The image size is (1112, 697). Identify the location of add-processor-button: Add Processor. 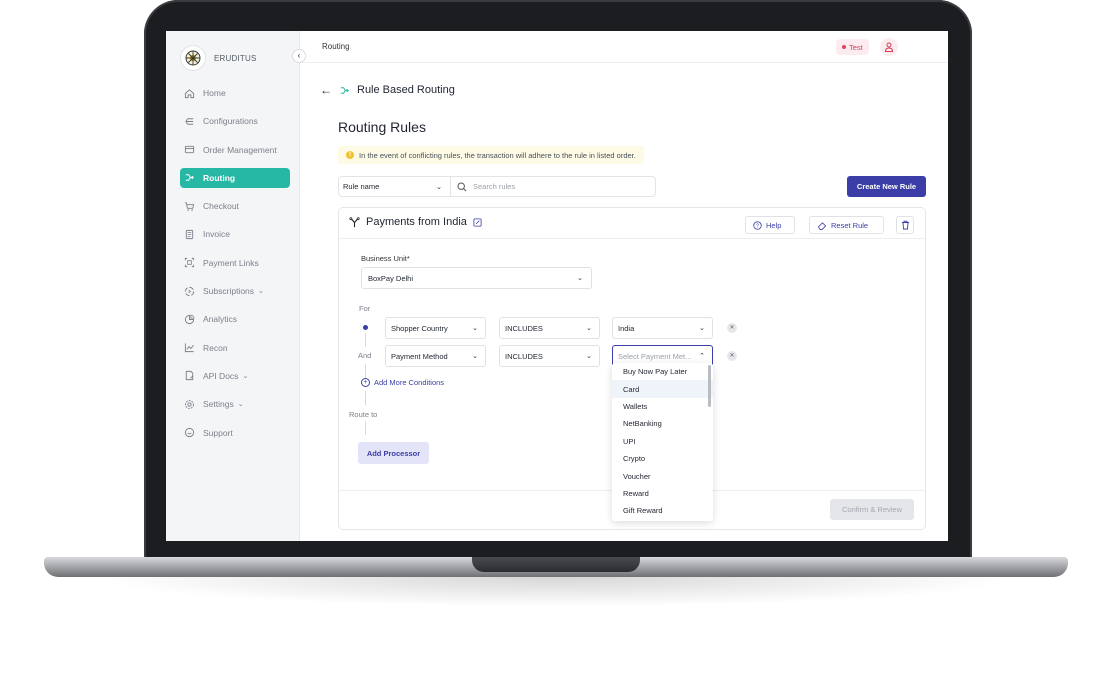
(393, 453).